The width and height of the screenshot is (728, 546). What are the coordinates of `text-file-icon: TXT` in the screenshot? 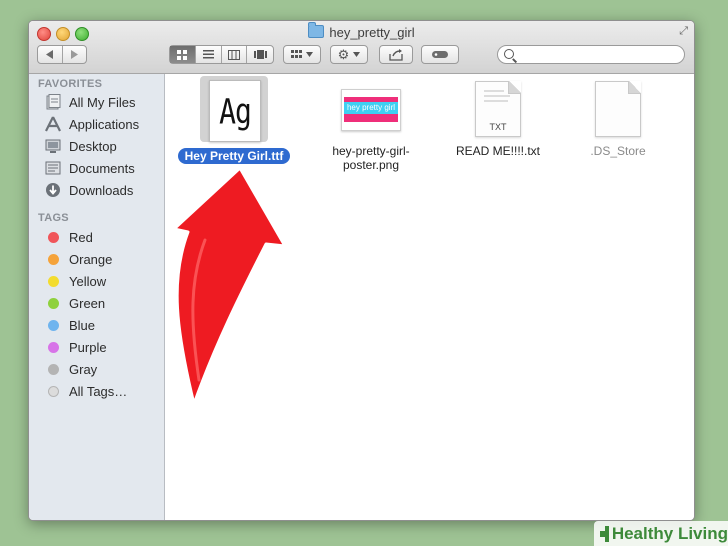 It's located at (498, 109).